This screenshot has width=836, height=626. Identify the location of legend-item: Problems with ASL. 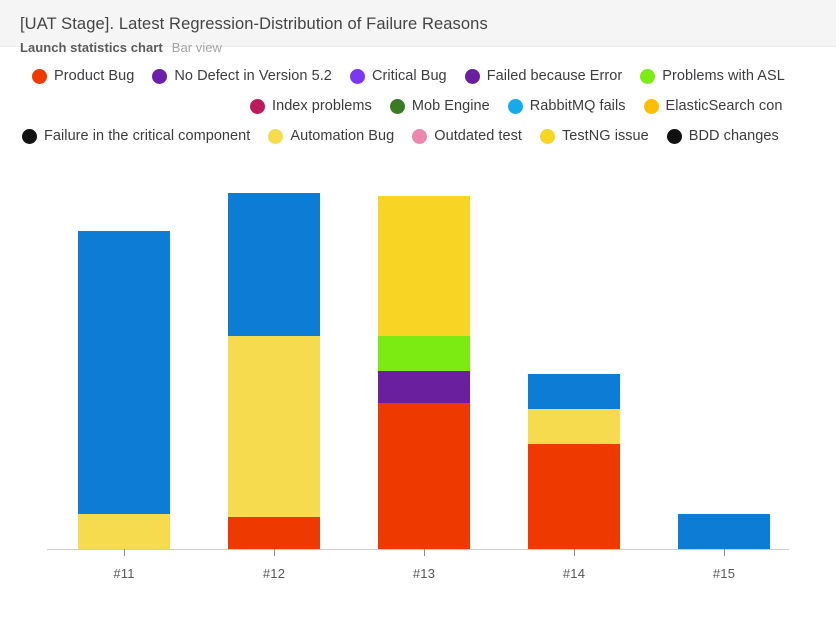
(712, 76).